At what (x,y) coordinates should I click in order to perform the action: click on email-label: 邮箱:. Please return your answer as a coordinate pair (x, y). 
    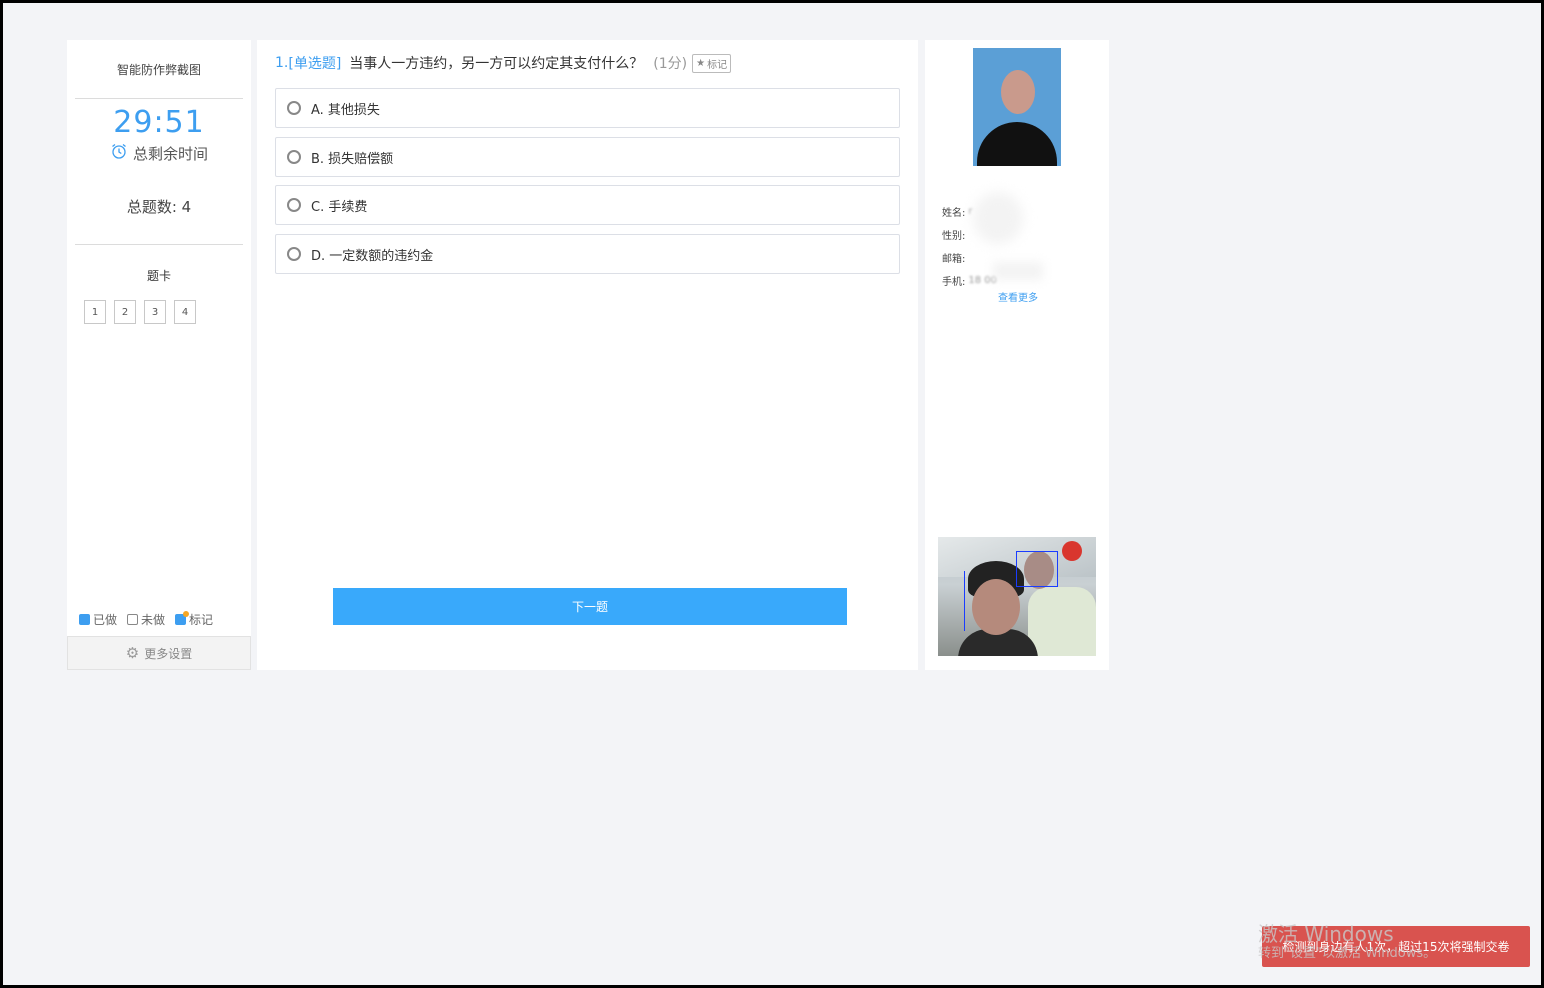
    Looking at the image, I should click on (954, 259).